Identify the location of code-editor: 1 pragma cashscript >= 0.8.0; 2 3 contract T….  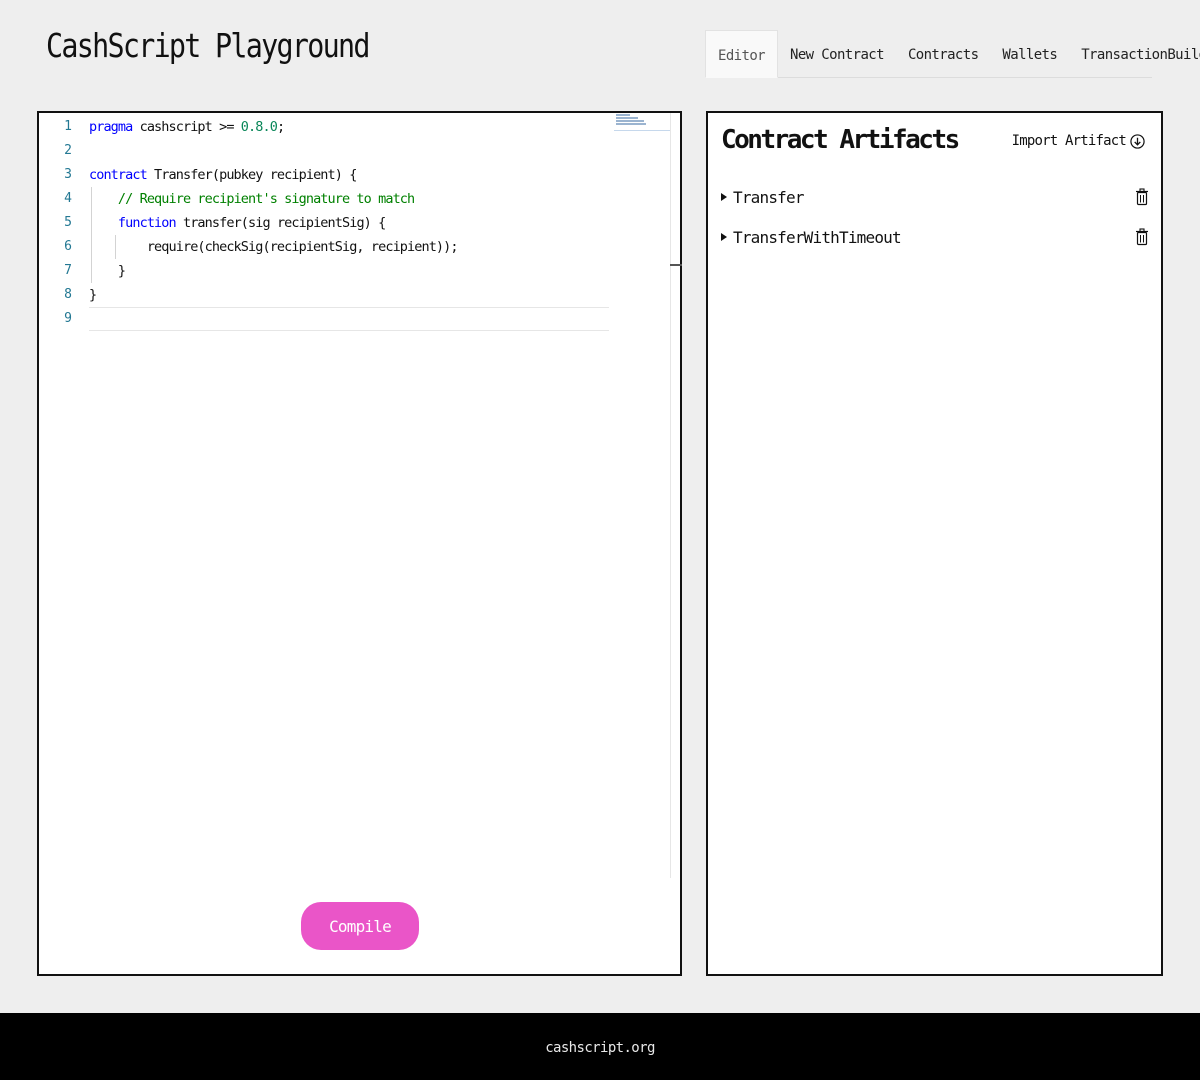
(324, 223).